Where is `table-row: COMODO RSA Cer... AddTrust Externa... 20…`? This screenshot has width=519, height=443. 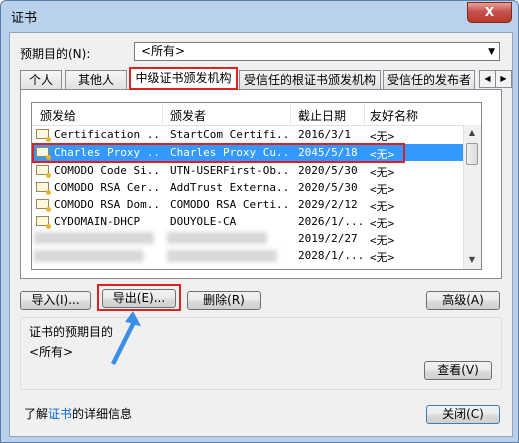 table-row: COMODO RSA Cer... AddTrust Externa... 20… is located at coordinates (248, 187).